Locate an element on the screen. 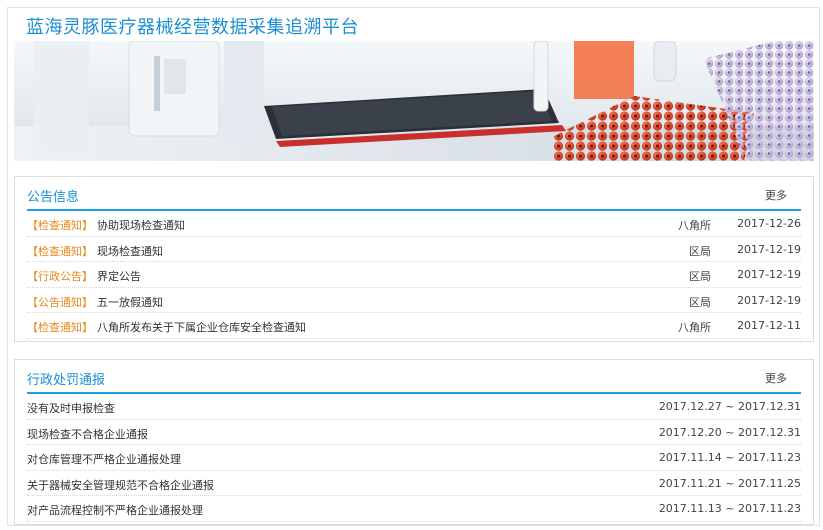  penalty-title-link: 对产品流程控制不严格企业通报处理 is located at coordinates (115, 510).